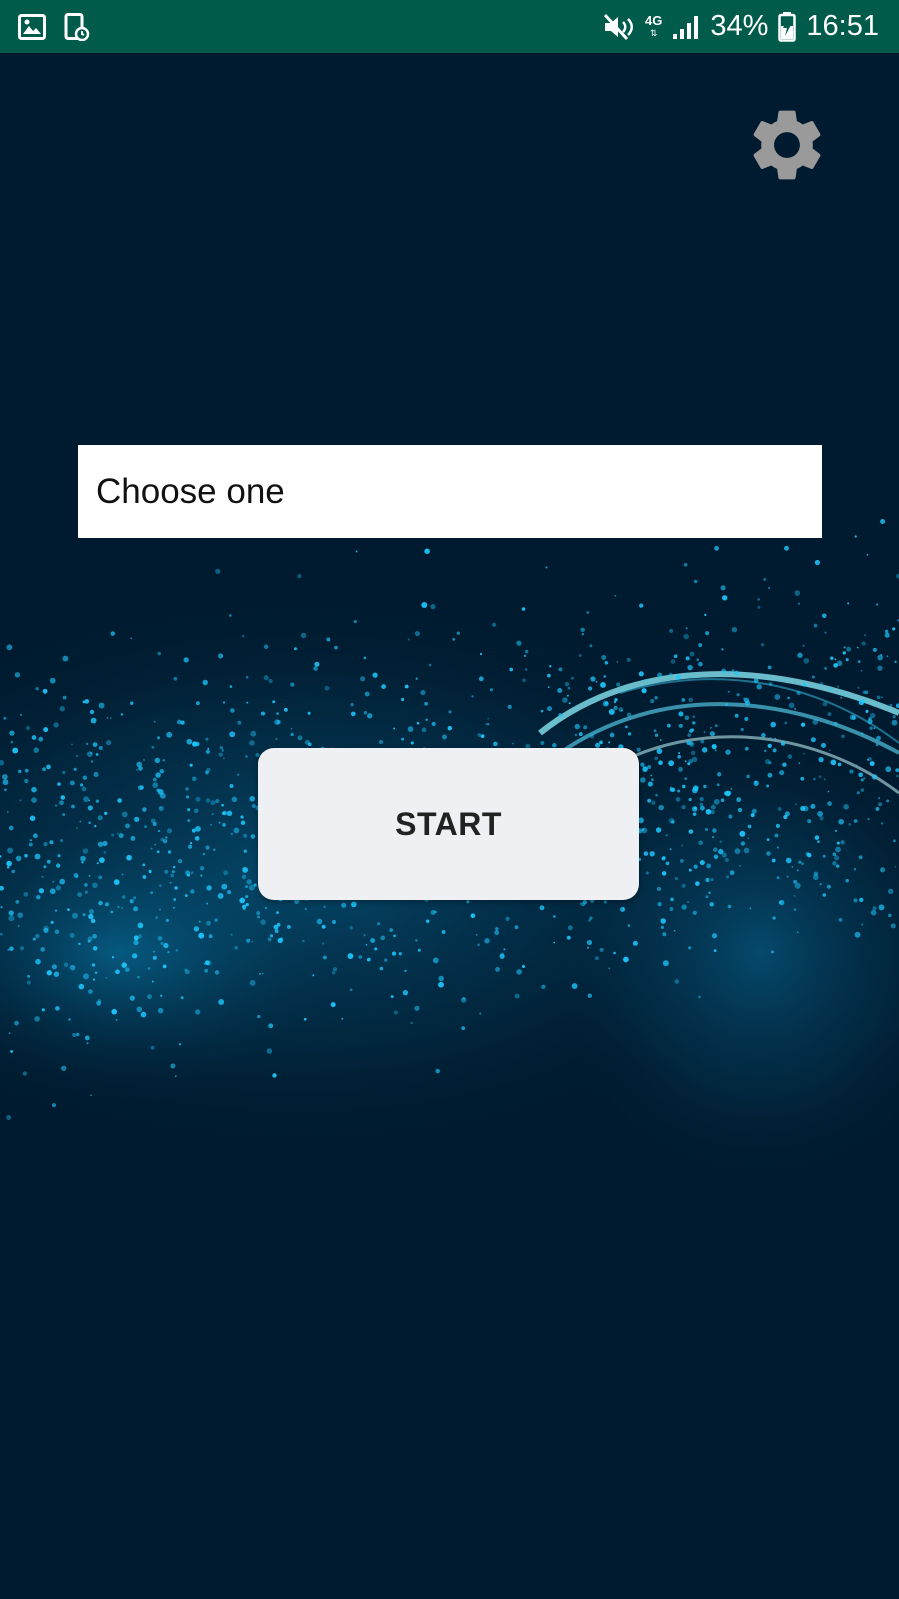 The image size is (899, 1599). Describe the element at coordinates (787, 26) in the screenshot. I see `battery-charging-icon` at that location.